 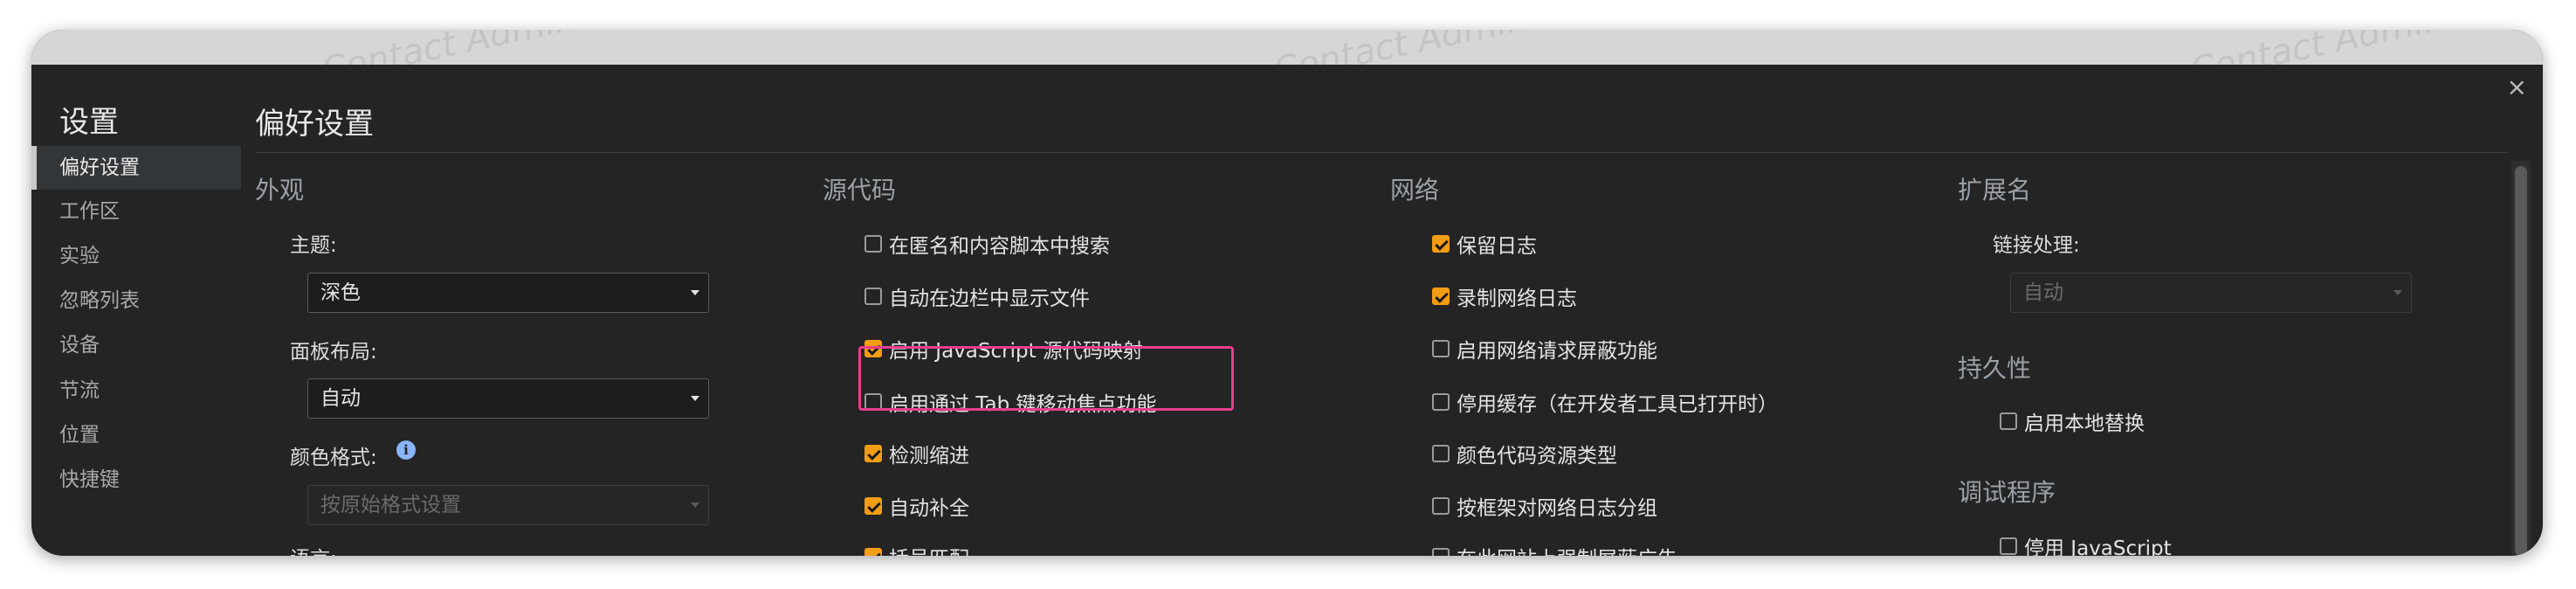 I want to click on checkbox-label: 录制网络日志, so click(x=1517, y=299).